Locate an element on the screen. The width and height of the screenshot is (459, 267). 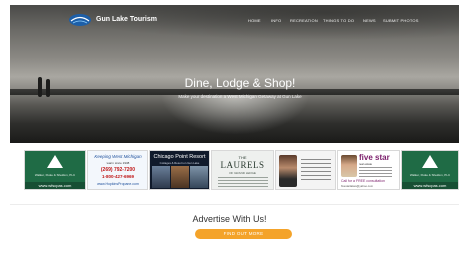
ad-the-laurels: THE LAURELS OF GRAND LEDGE is located at coordinates (242, 170).